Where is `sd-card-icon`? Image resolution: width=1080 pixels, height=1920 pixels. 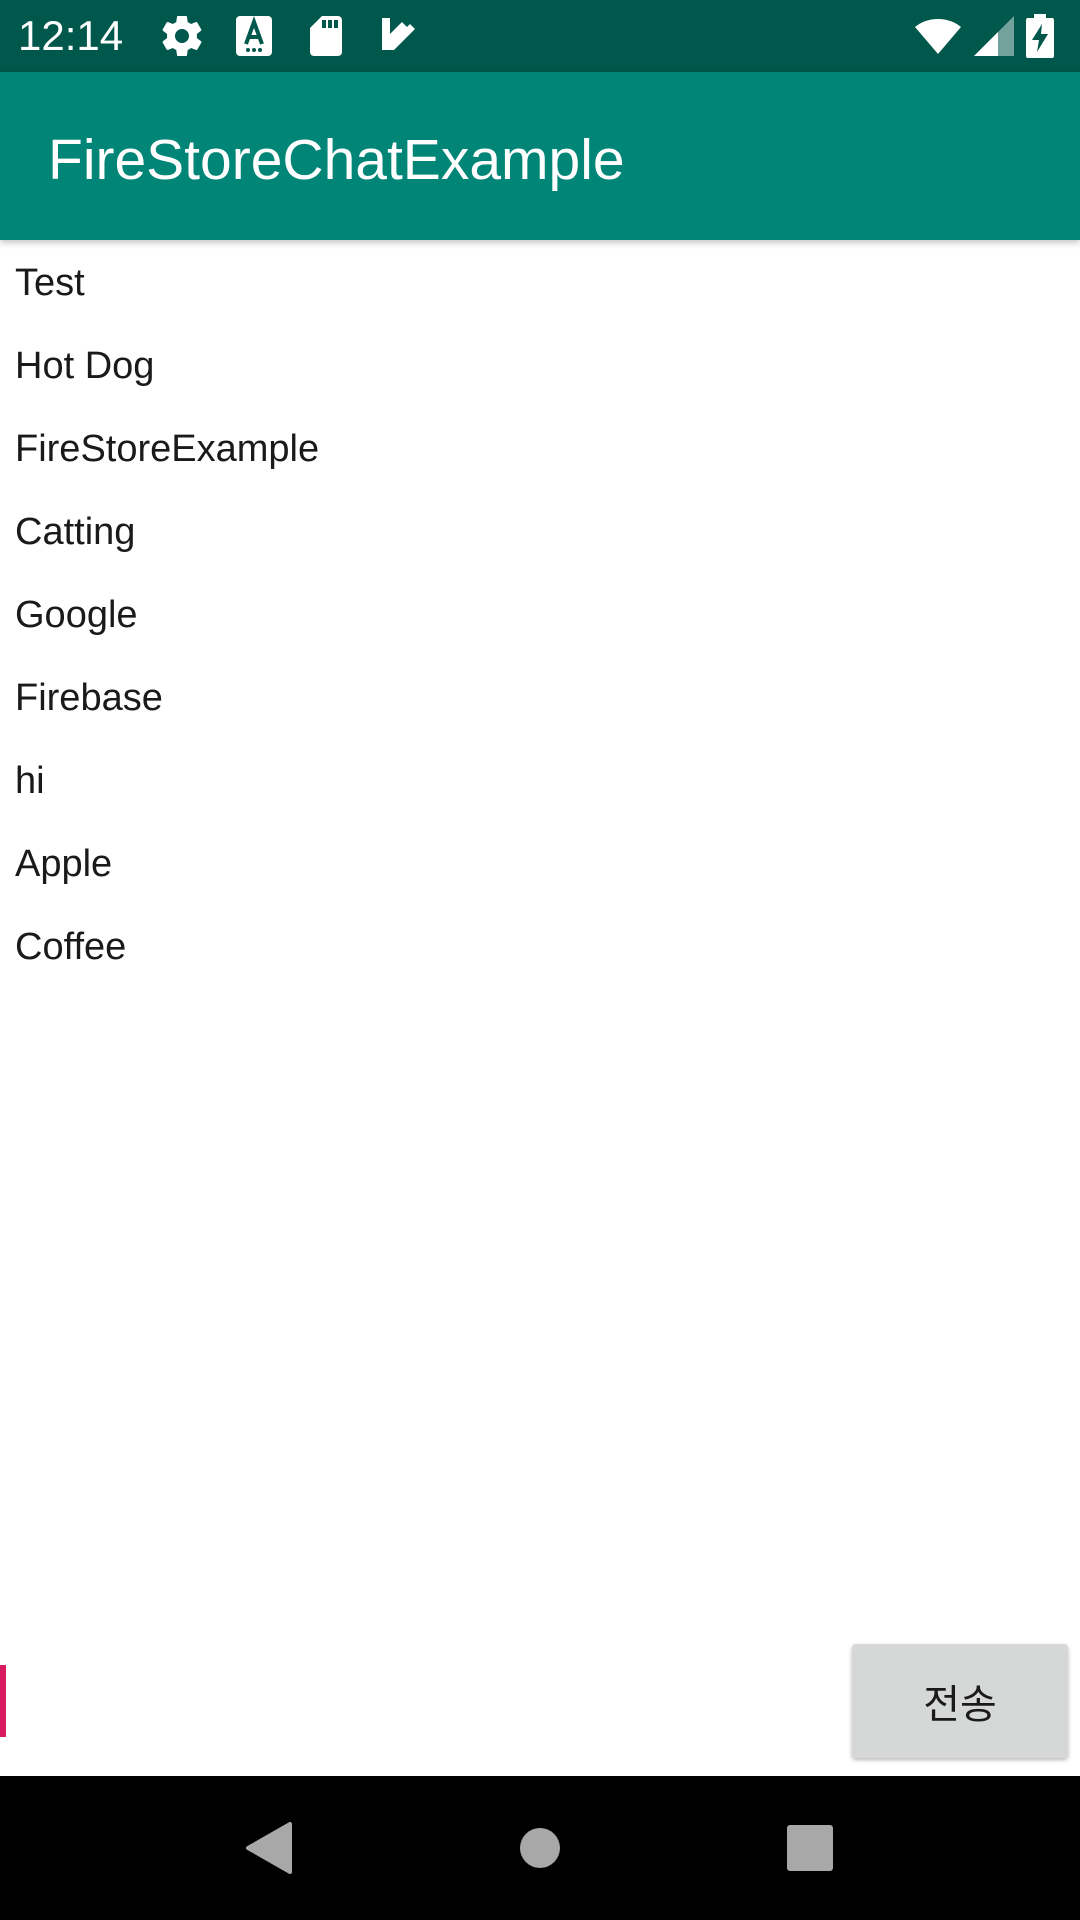
sd-card-icon is located at coordinates (326, 36).